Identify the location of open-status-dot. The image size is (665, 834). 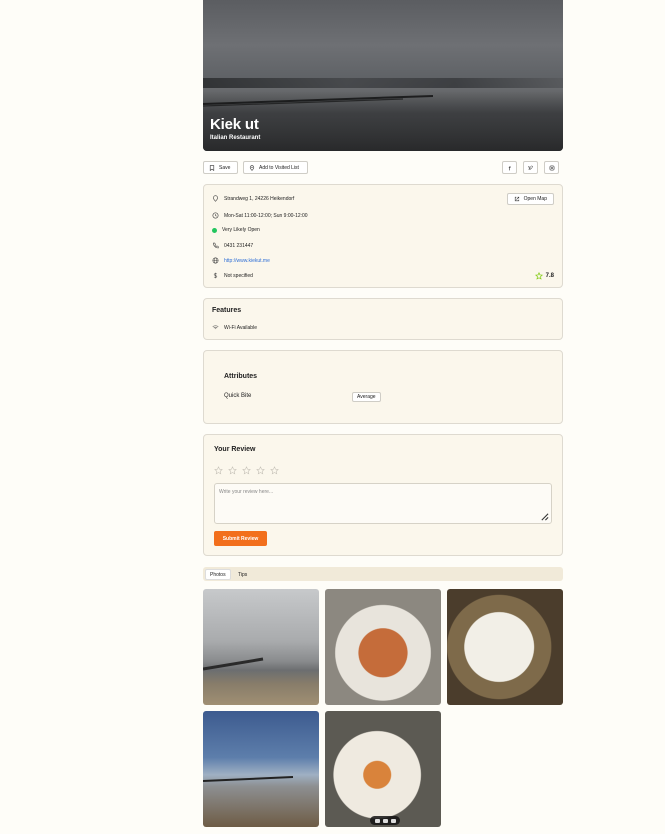
(214, 230).